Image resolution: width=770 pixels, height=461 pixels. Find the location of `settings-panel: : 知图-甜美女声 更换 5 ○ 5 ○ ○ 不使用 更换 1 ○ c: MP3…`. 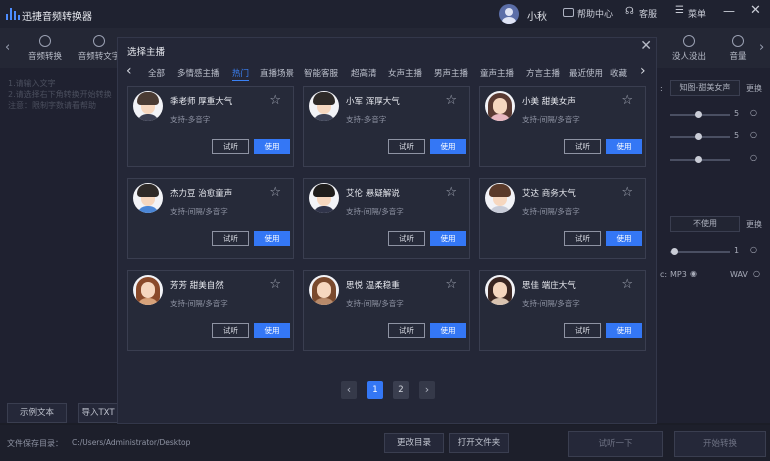

settings-panel: : 知图-甜美女声 更换 5 ○ 5 ○ ○ 不使用 更换 1 ○ c: MP3… is located at coordinates (713, 245).